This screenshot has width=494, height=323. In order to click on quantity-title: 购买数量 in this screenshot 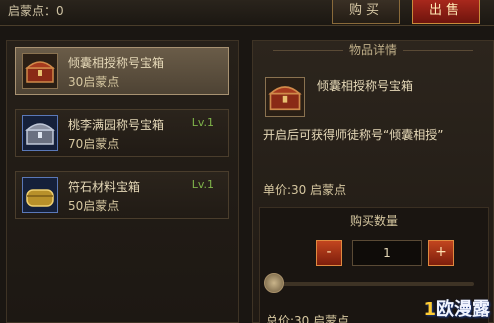, I will do `click(373, 221)`.